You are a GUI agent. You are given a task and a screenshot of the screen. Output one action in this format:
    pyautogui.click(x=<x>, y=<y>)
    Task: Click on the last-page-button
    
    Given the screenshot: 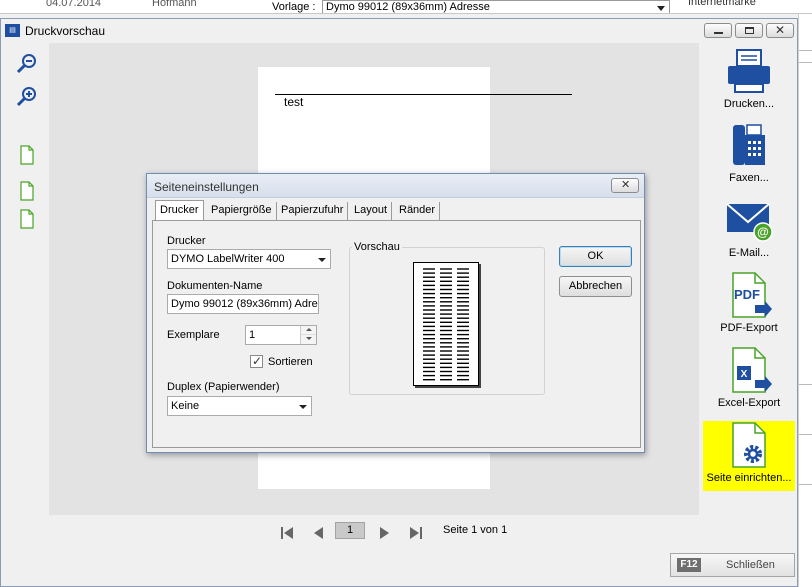 What is the action you would take?
    pyautogui.click(x=416, y=533)
    